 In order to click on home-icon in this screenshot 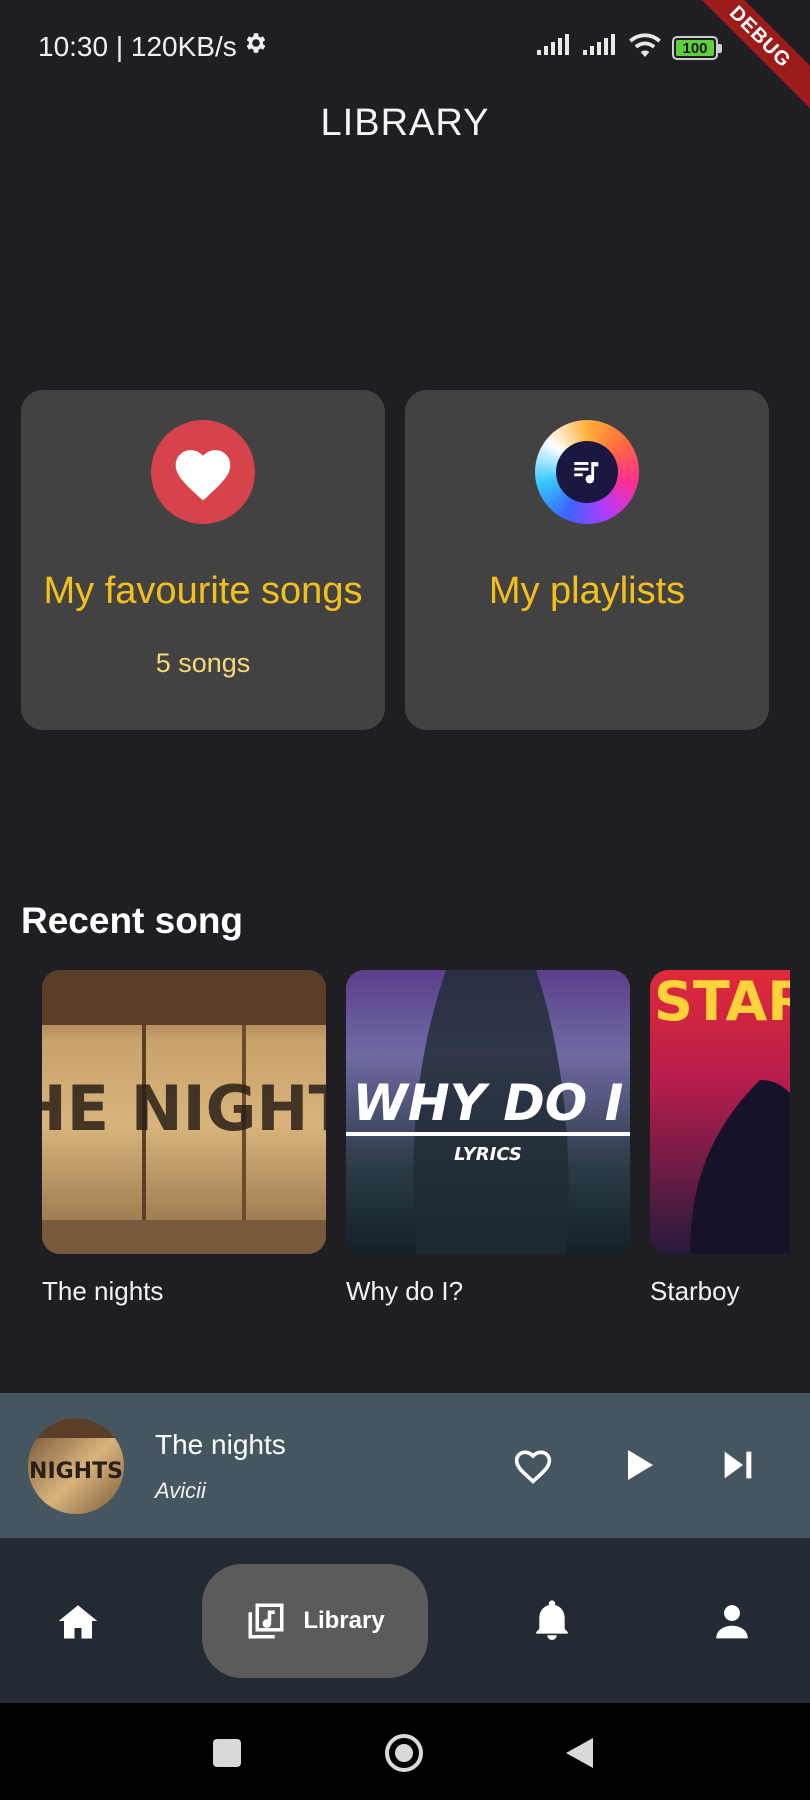, I will do `click(78, 1621)`.